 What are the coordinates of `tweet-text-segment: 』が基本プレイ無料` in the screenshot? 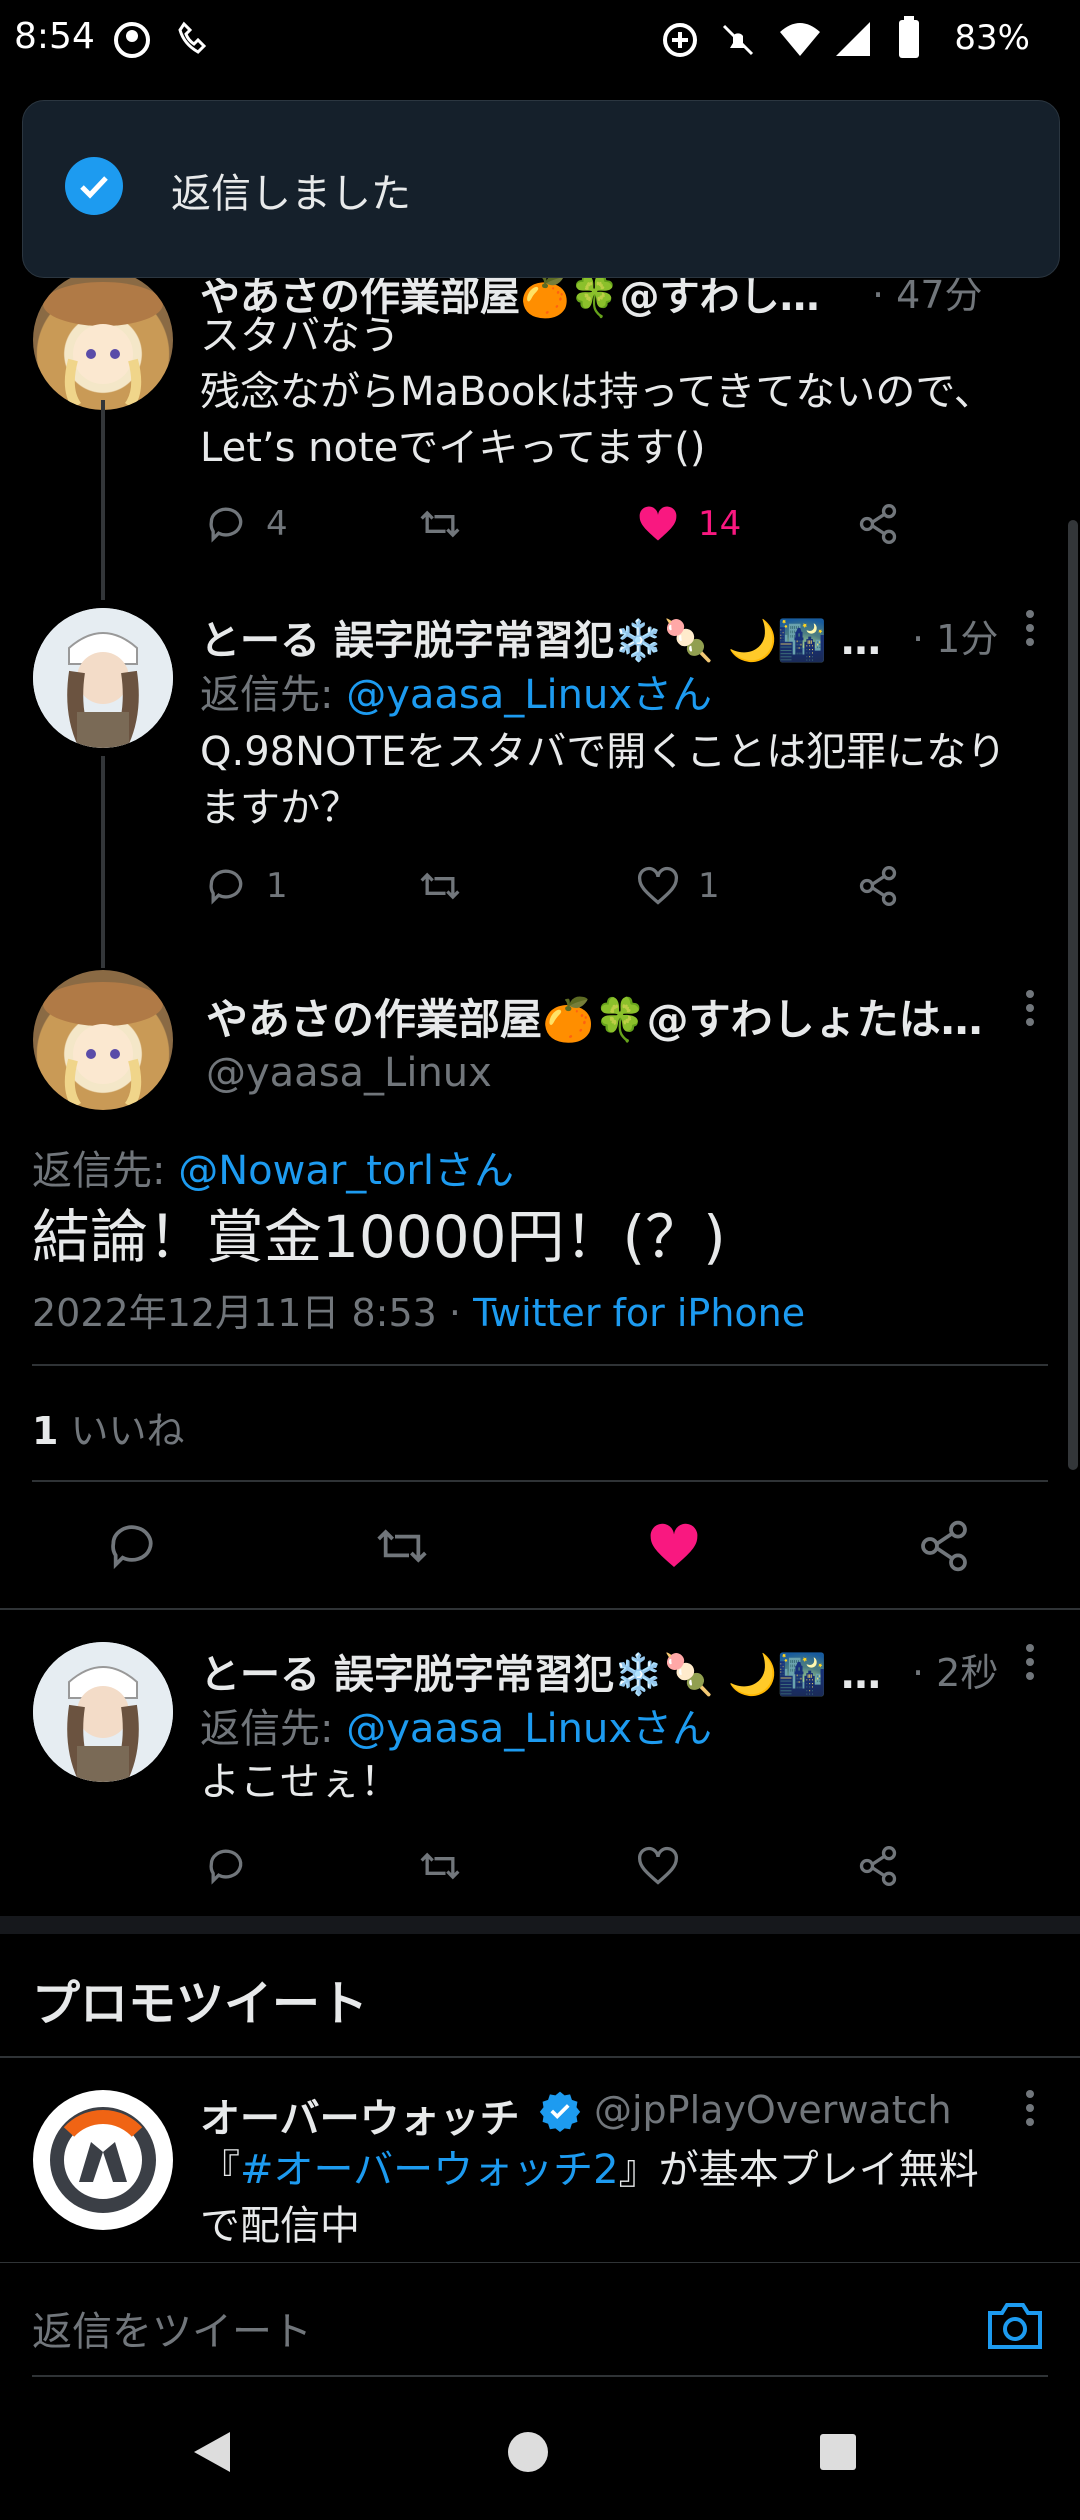 It's located at (798, 2170).